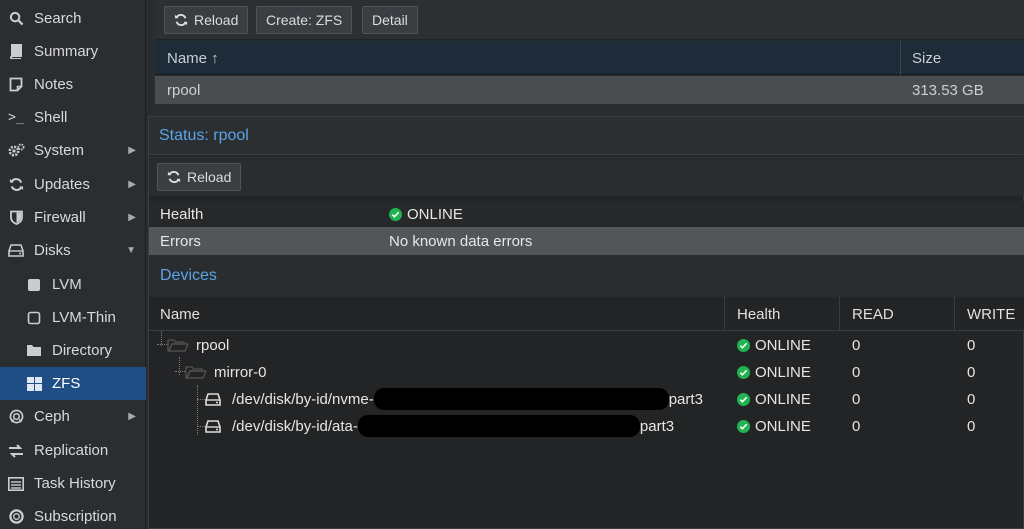  I want to click on device-name: mirror-0, so click(240, 372).